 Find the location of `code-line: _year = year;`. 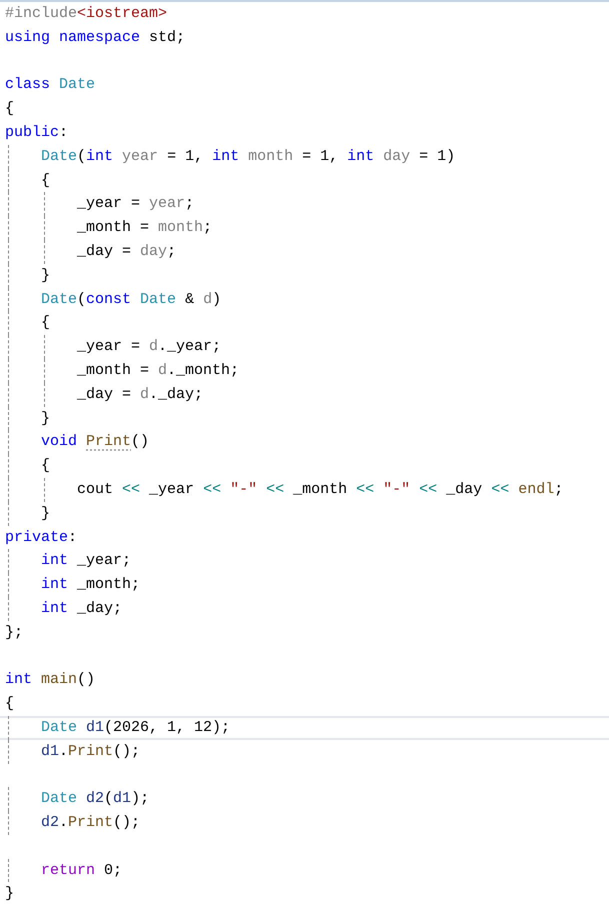

code-line: _year = year; is located at coordinates (135, 204).